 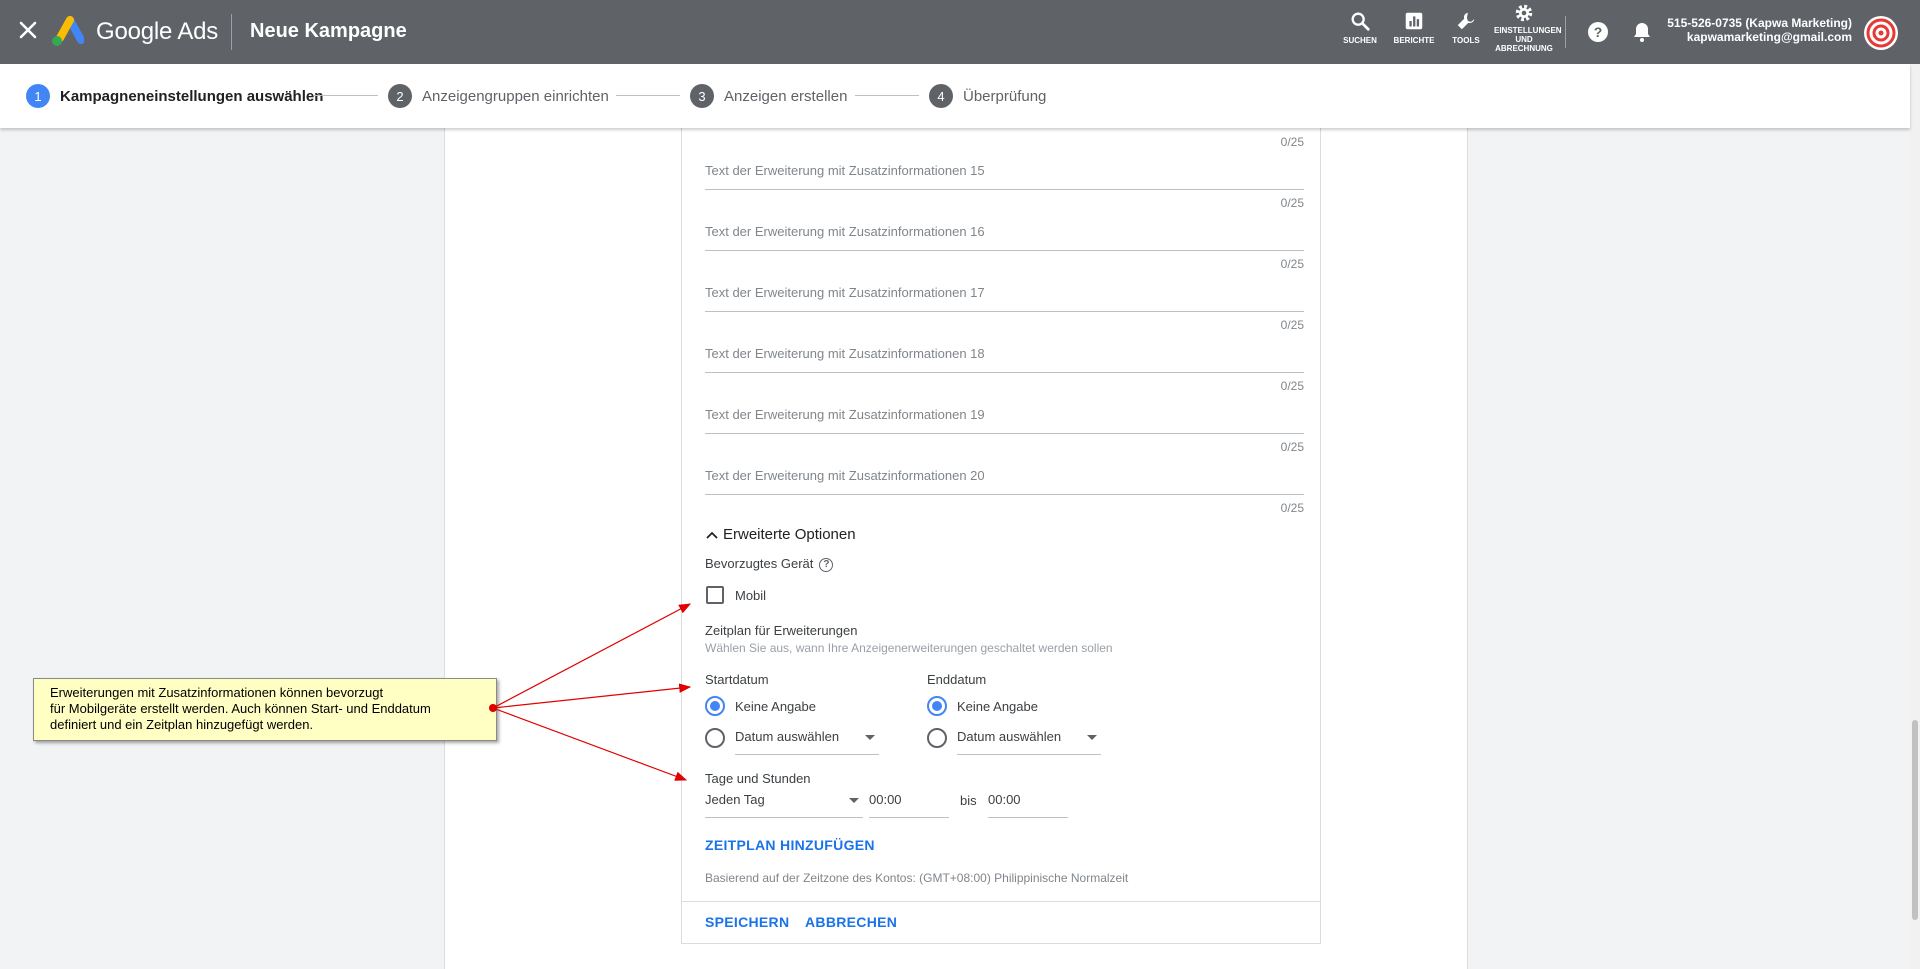 I want to click on char-counter-14: 0/25, so click(x=1292, y=142).